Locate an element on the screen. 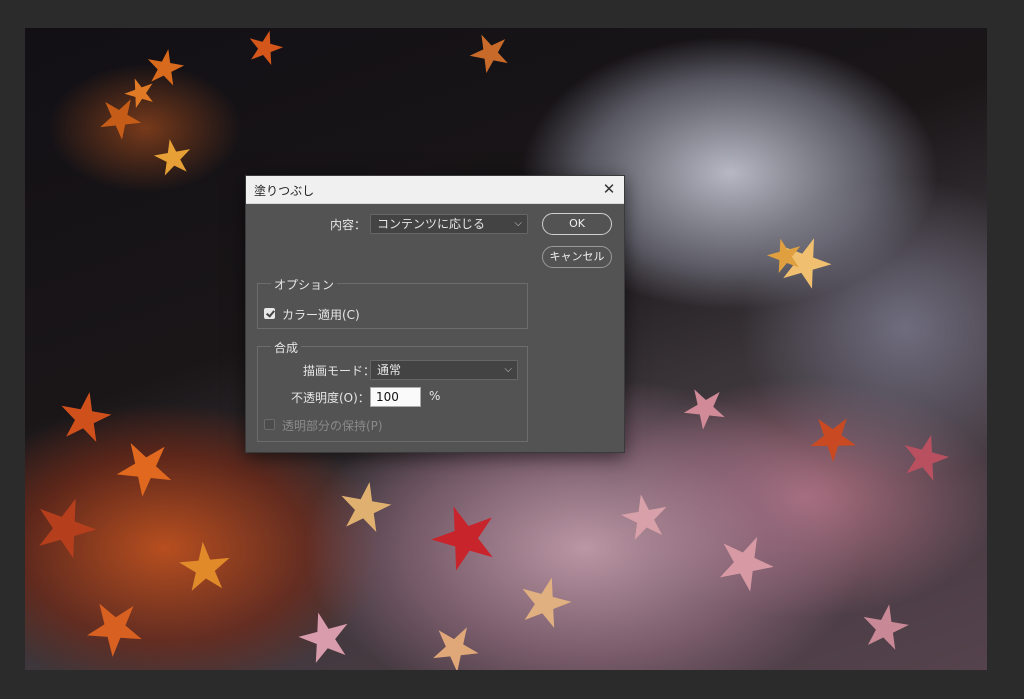  opacity-label: 不透明度(O)： is located at coordinates (330, 398).